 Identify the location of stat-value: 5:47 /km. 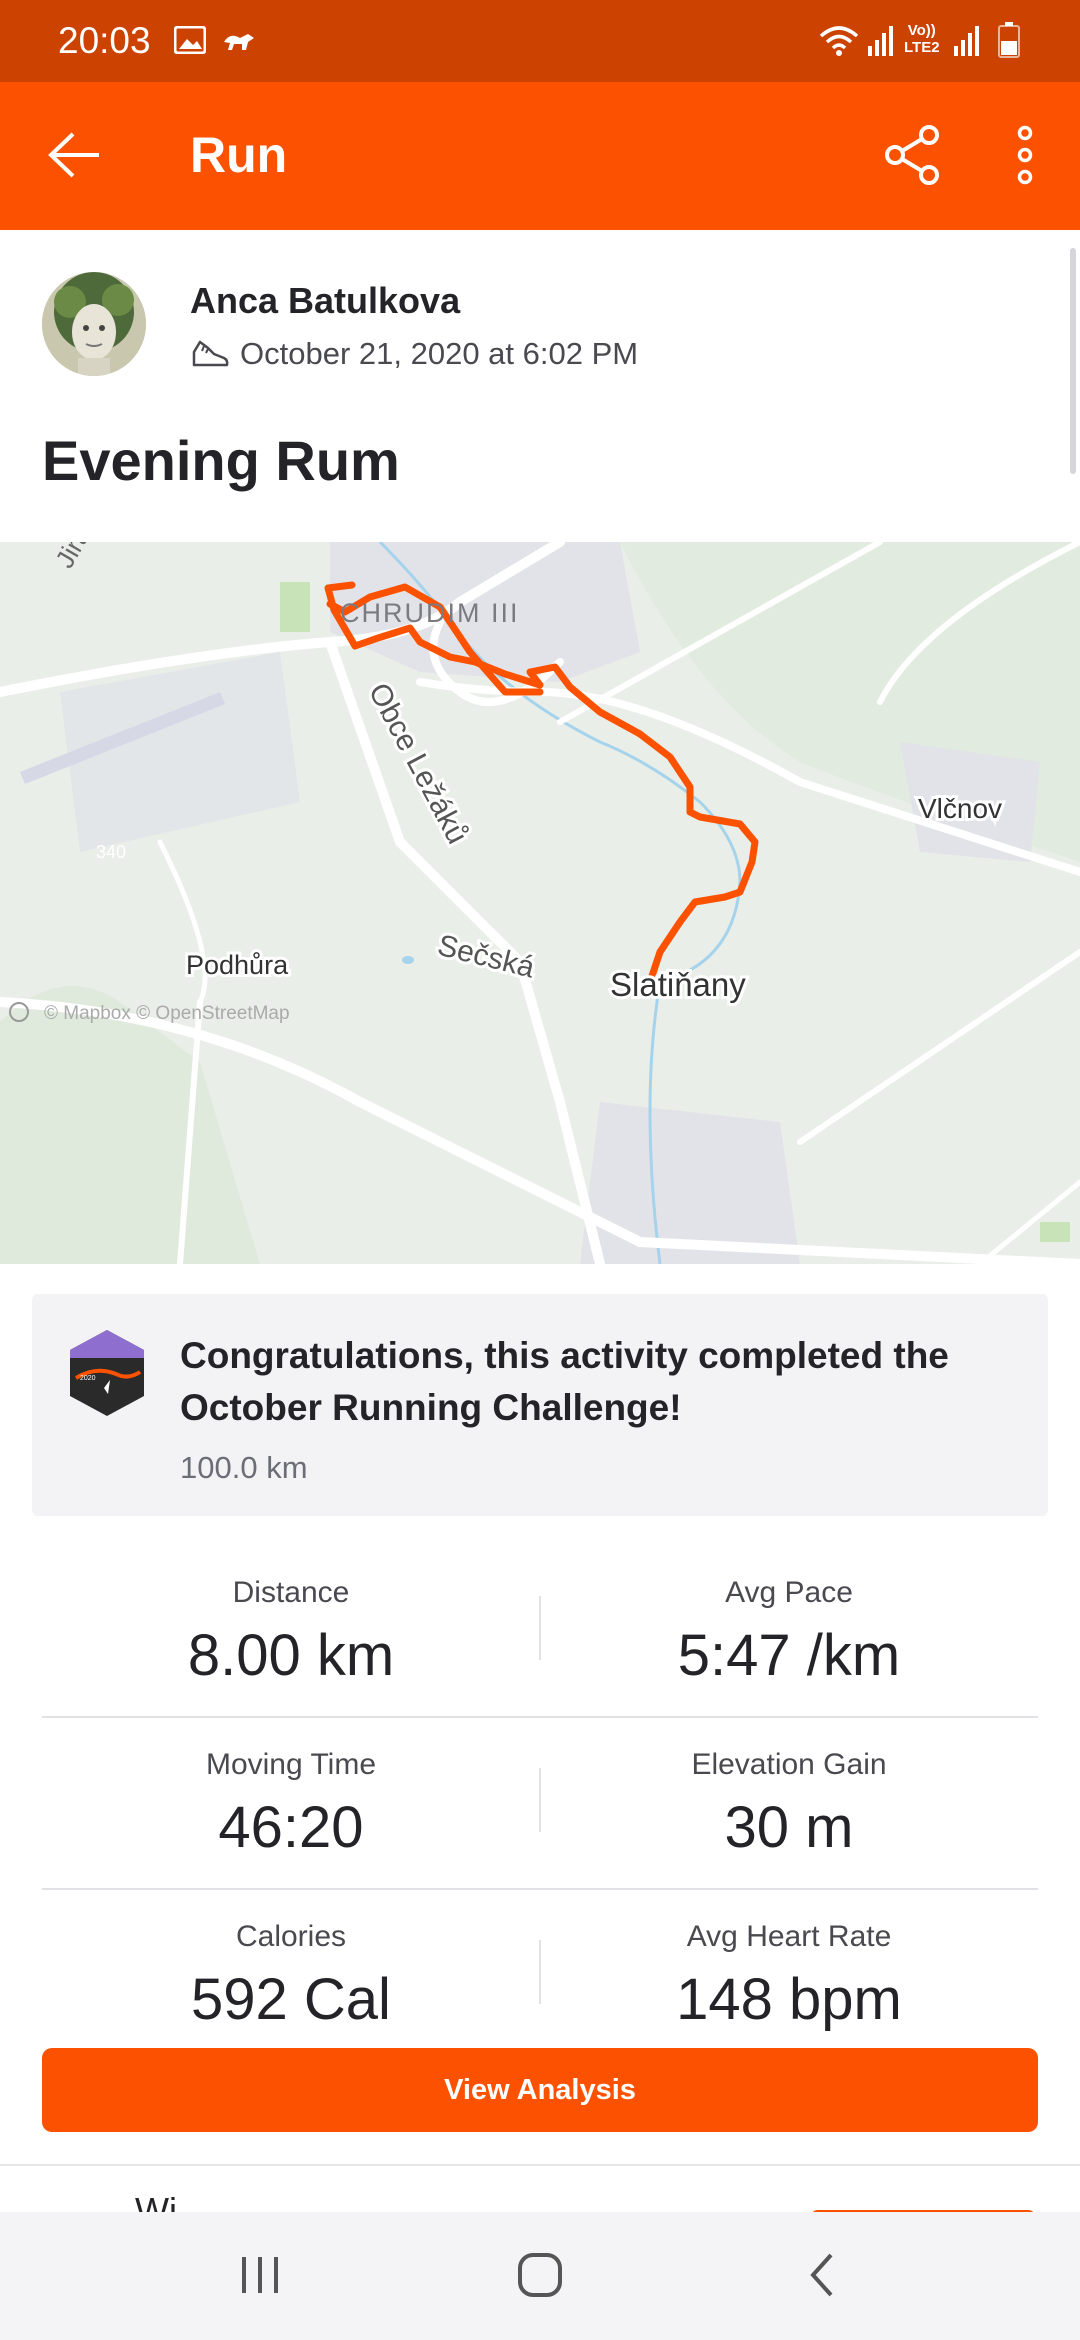
(789, 1655).